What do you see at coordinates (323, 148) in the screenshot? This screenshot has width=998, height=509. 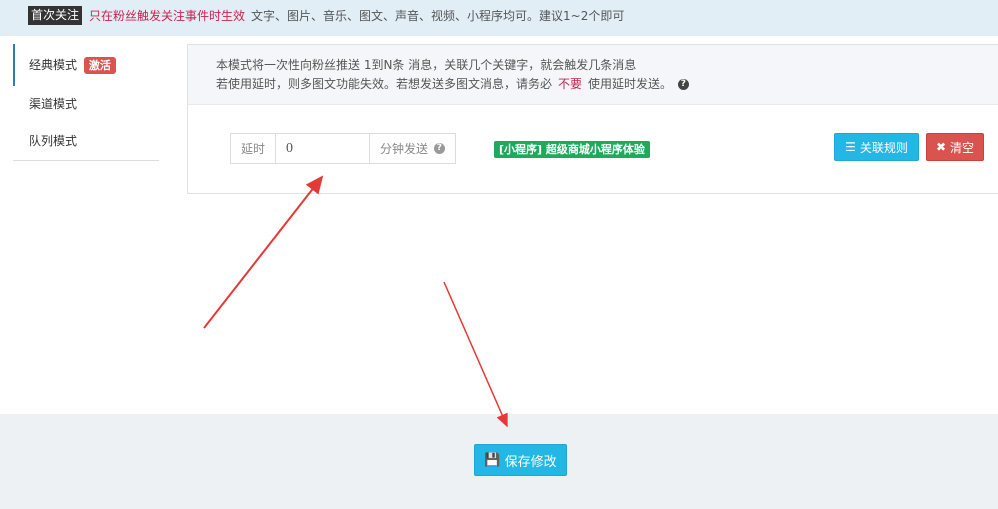 I see `delay-minutes-input` at bounding box center [323, 148].